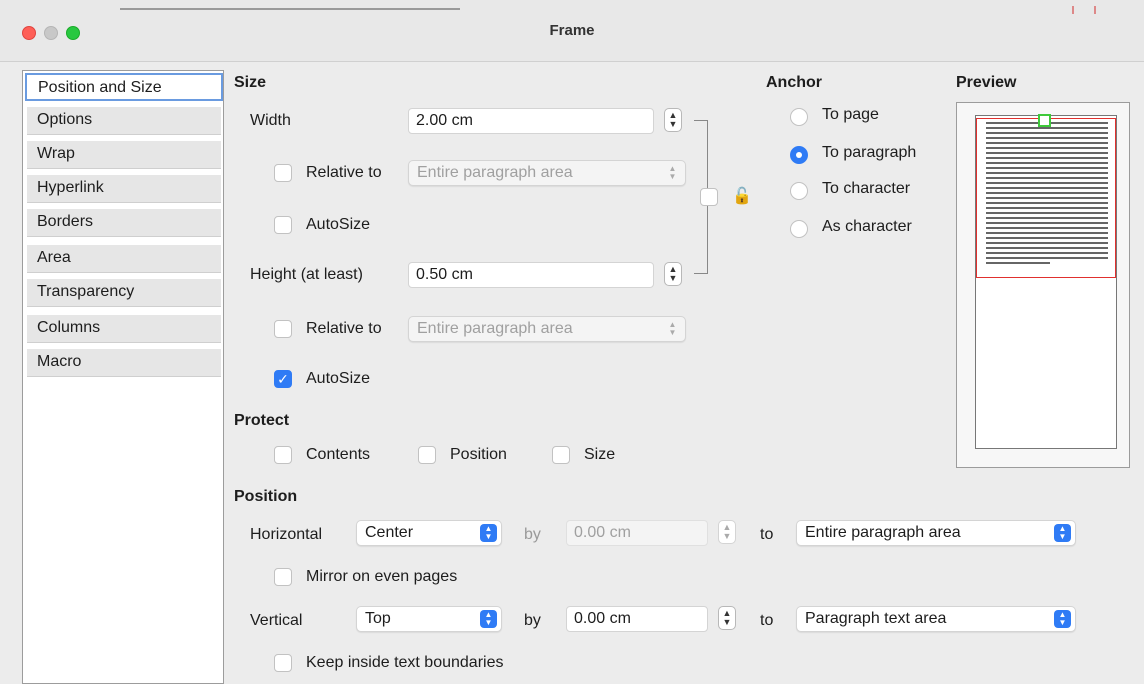 This screenshot has height=684, width=1144. Describe the element at coordinates (378, 618) in the screenshot. I see `vertical-value: Top` at that location.